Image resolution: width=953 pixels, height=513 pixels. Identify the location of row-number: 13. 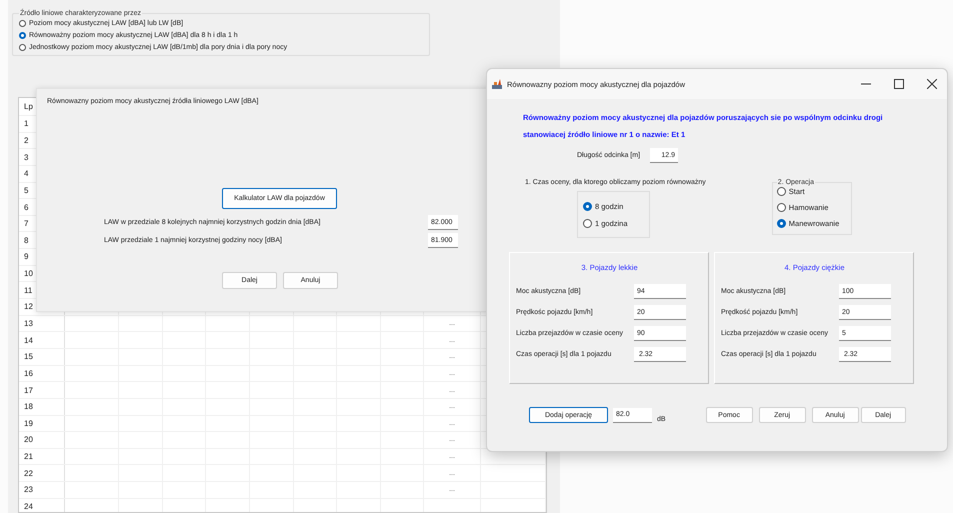
(42, 324).